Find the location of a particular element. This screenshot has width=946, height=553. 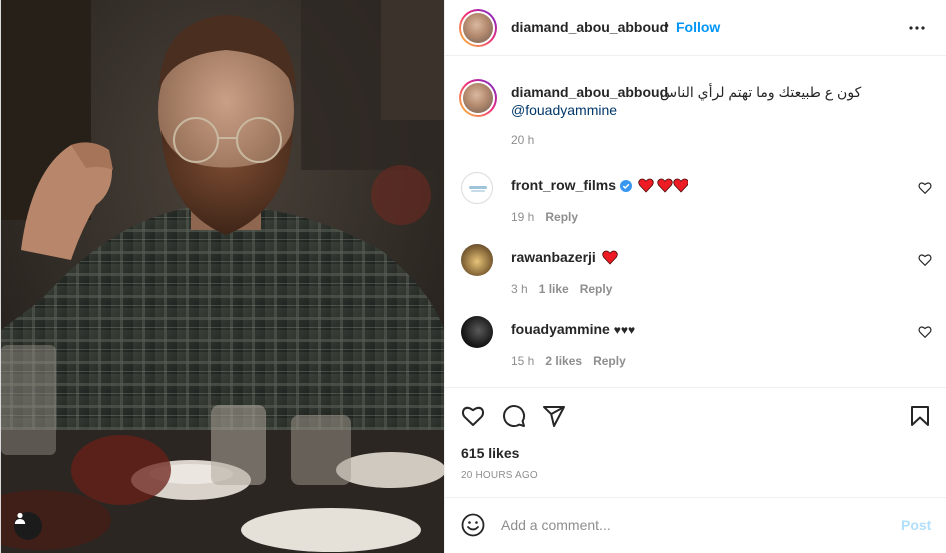

comment-row: front_row_films 19 h Reply is located at coordinates (695, 208).